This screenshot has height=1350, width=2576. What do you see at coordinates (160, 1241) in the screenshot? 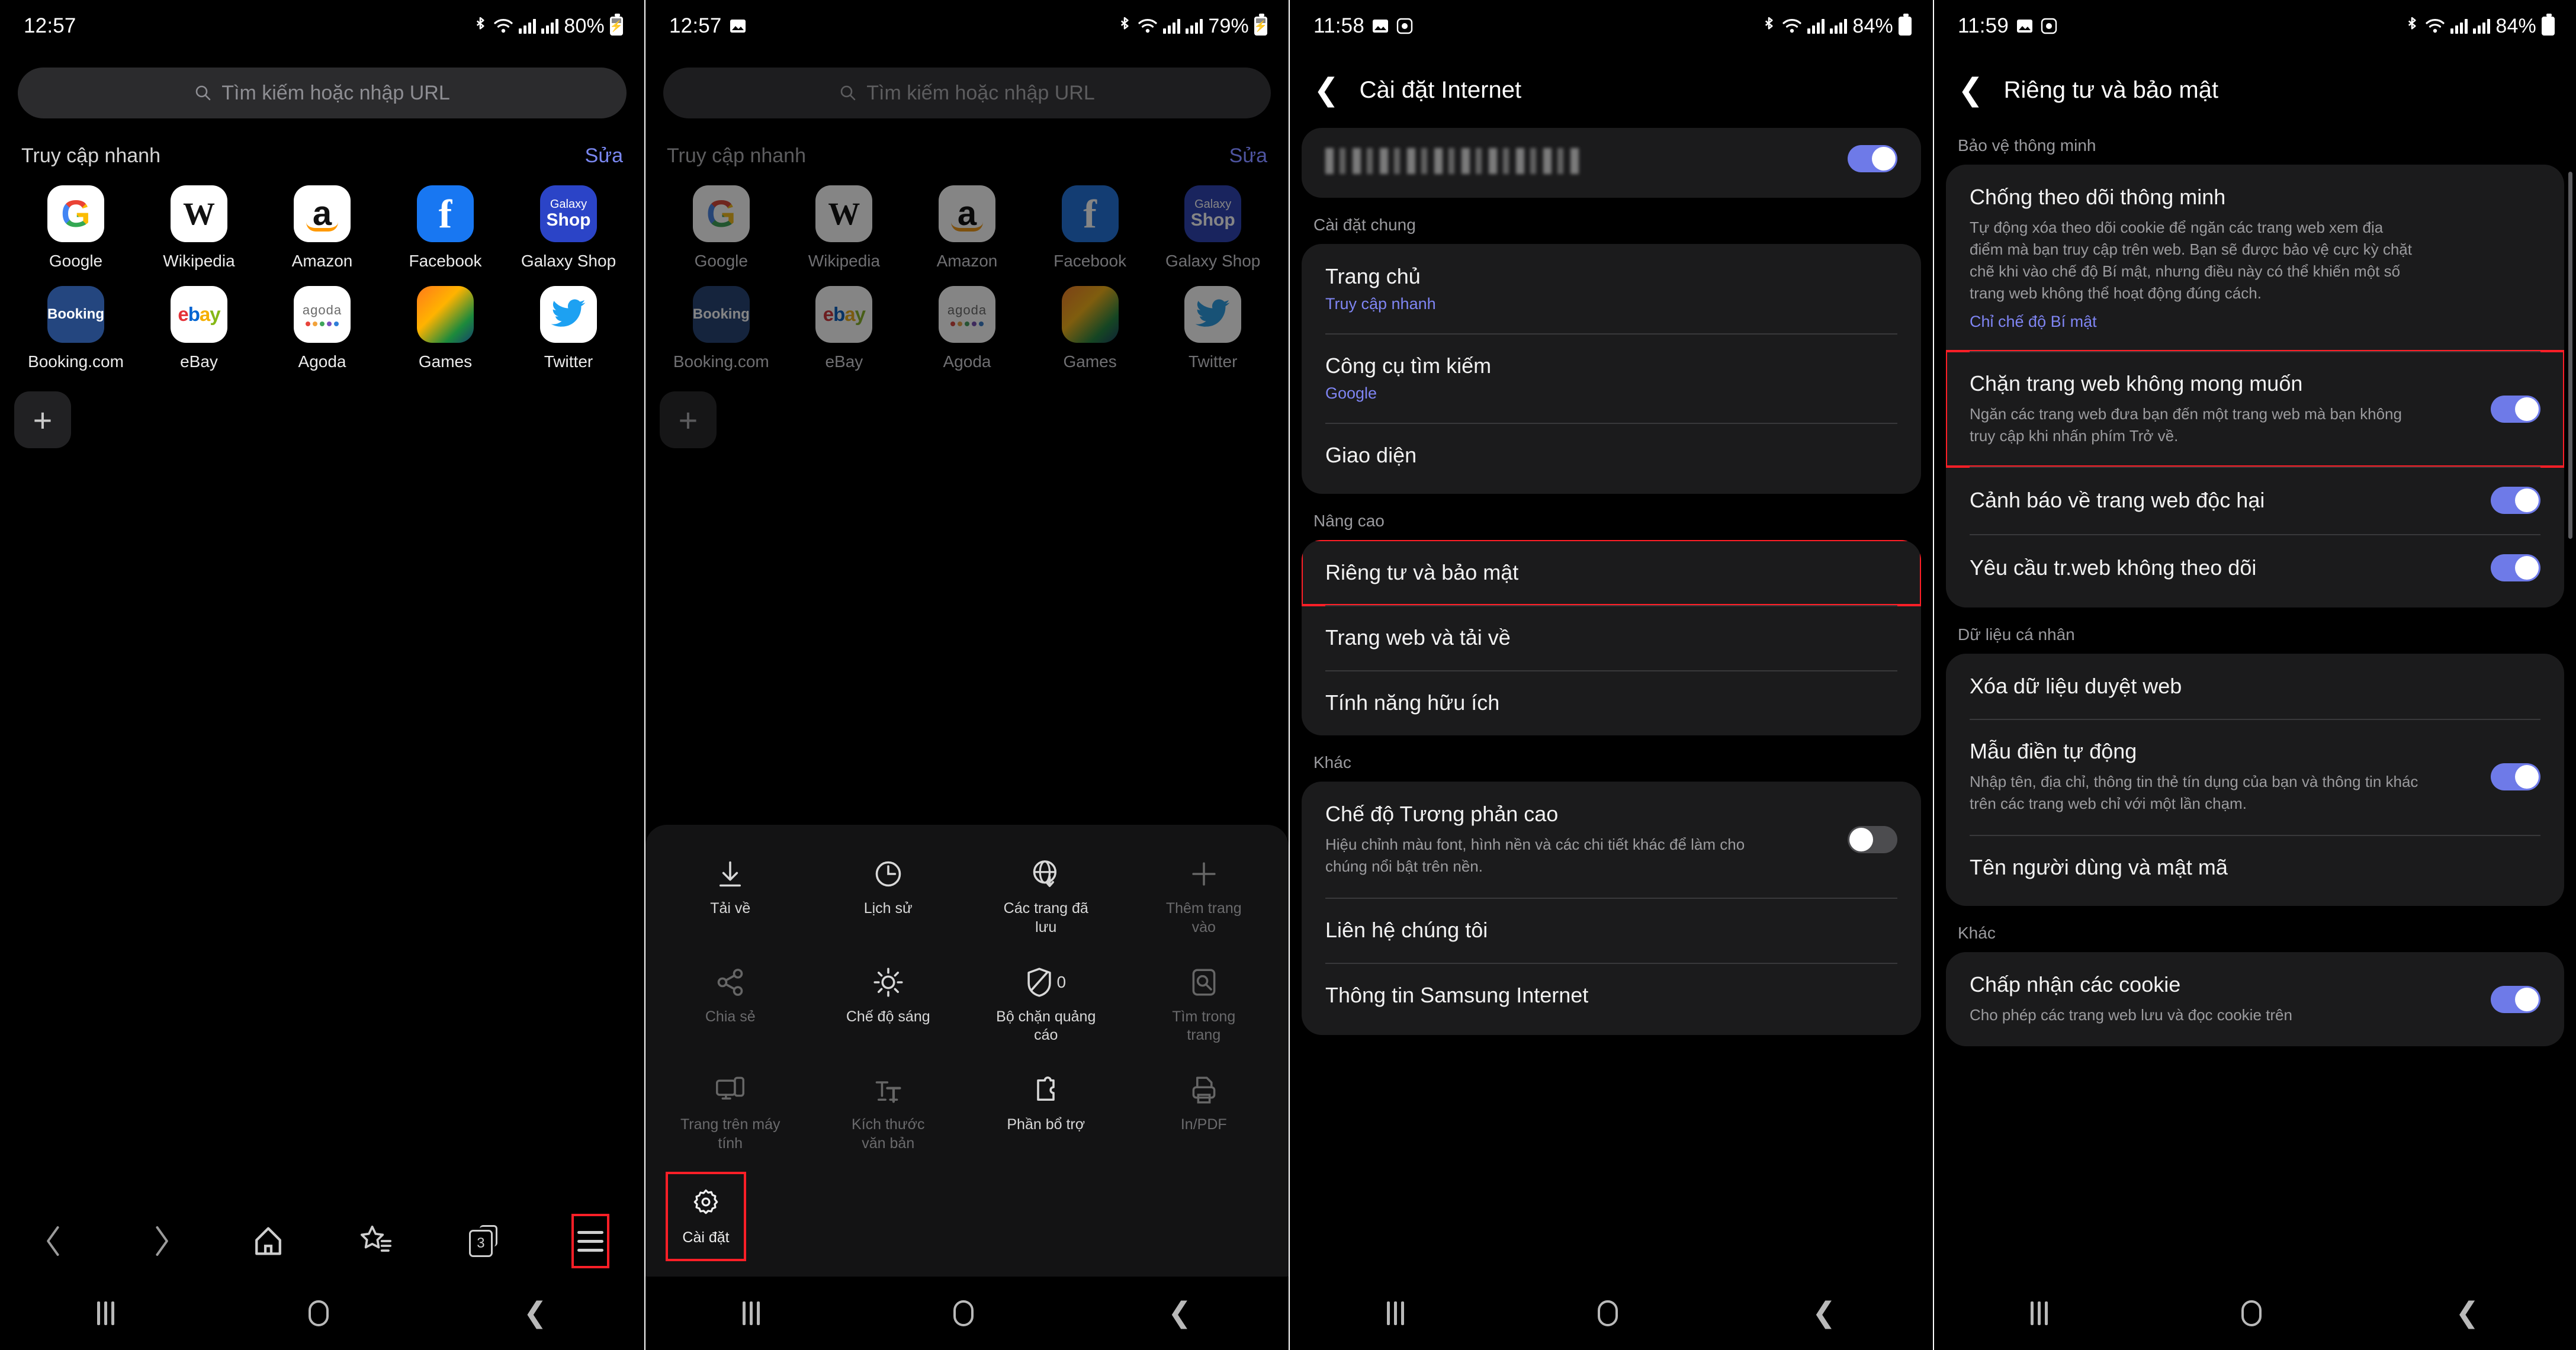
I see `forward-button` at bounding box center [160, 1241].